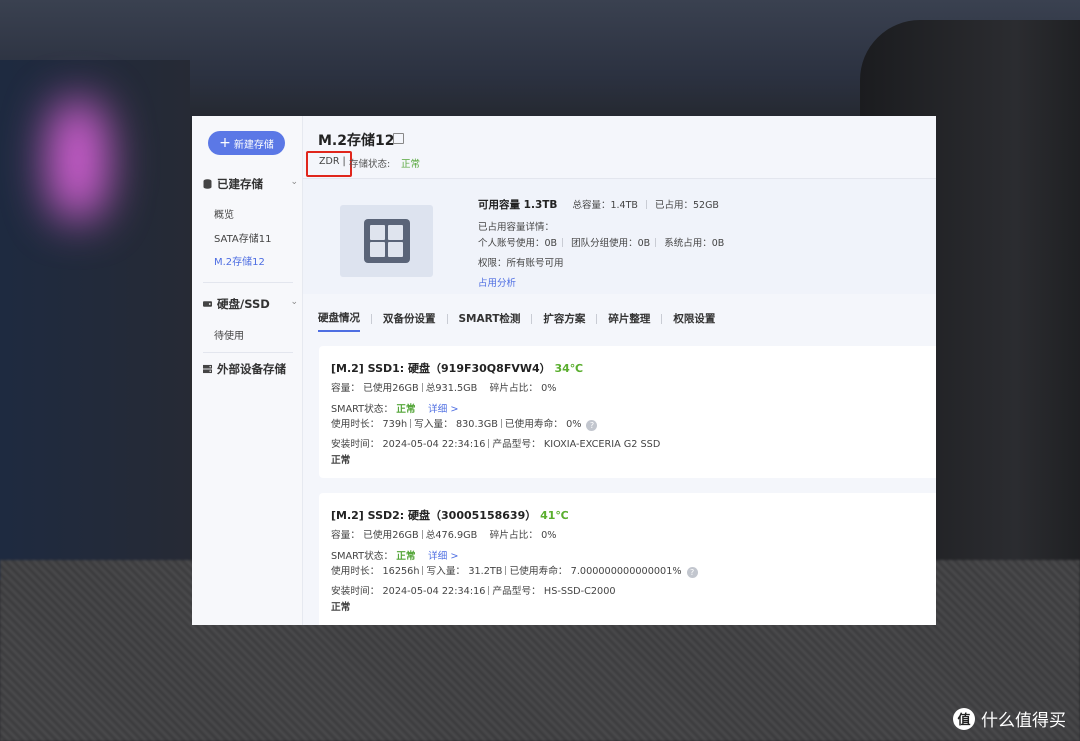 The width and height of the screenshot is (1080, 741). What do you see at coordinates (456, 424) in the screenshot?
I see `written-amount: 写入量： 830.3GB` at bounding box center [456, 424].